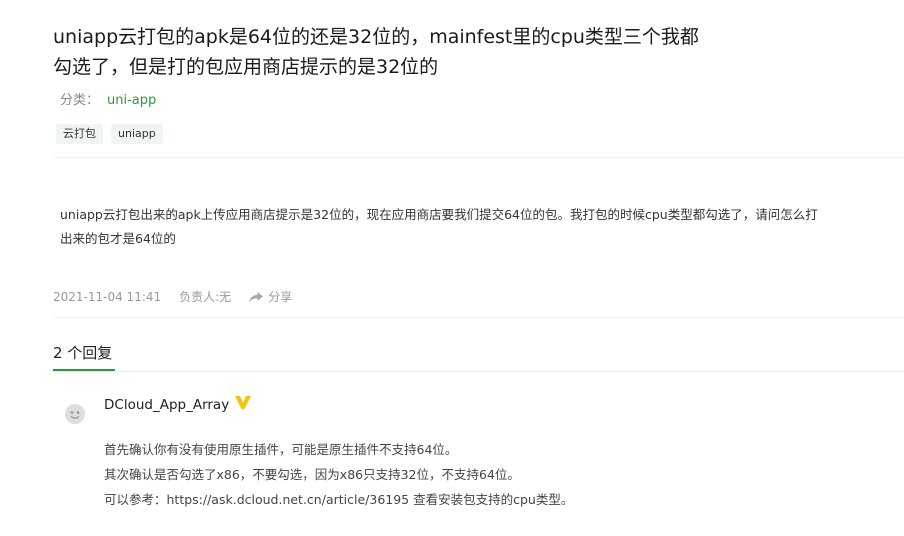 The width and height of the screenshot is (904, 536). Describe the element at coordinates (312, 474) in the screenshot. I see `reply-line-2: 其次确认是否勾选了x86，不要勾选，因为x86只支持32位，不支持64位。` at that location.